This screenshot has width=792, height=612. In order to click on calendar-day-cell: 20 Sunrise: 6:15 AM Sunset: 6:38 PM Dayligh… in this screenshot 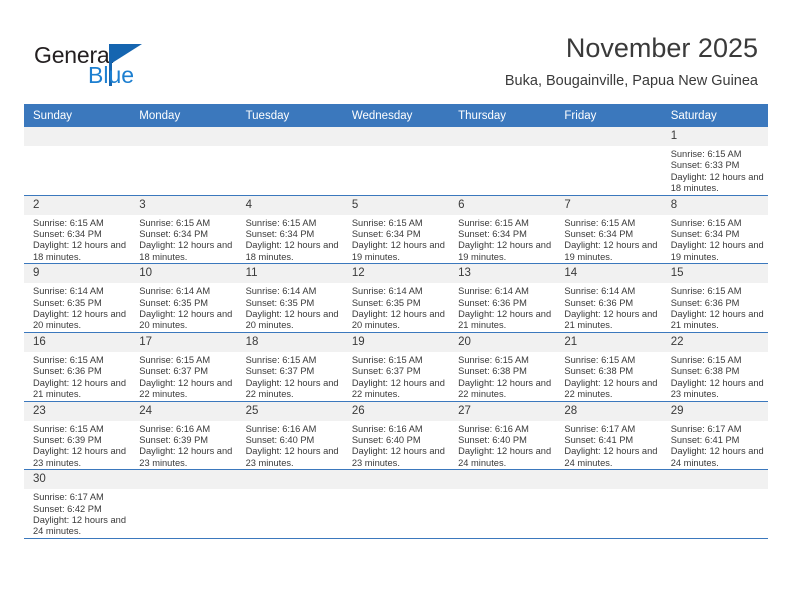, I will do `click(502, 367)`.